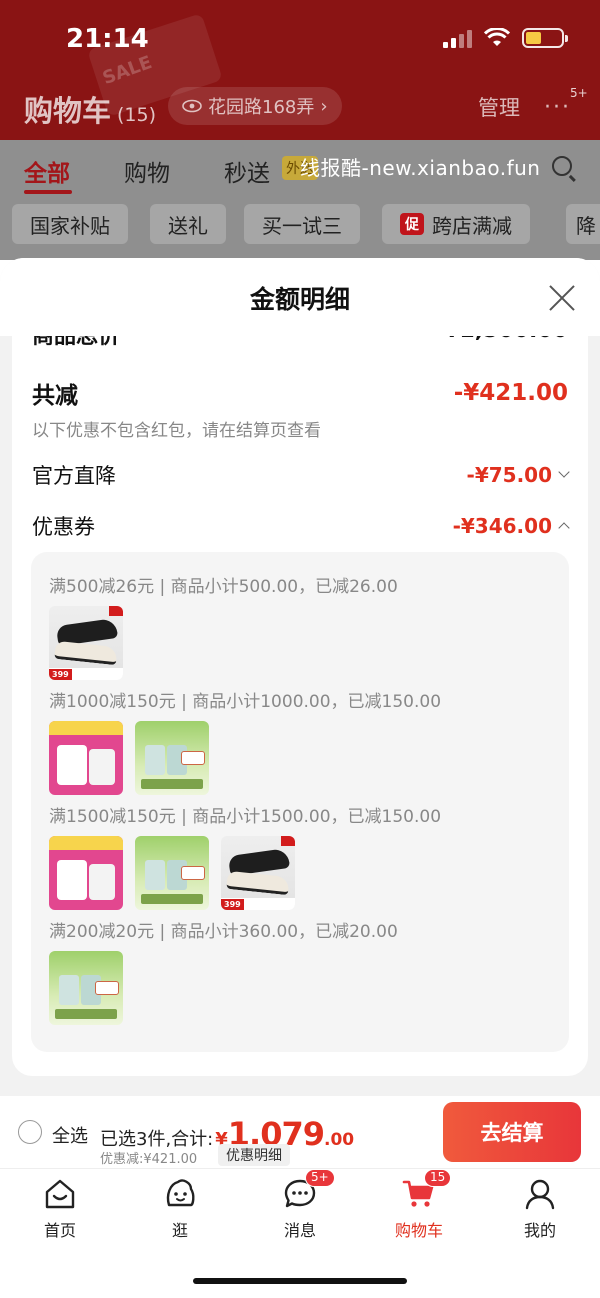  I want to click on tab-underline, so click(48, 192).